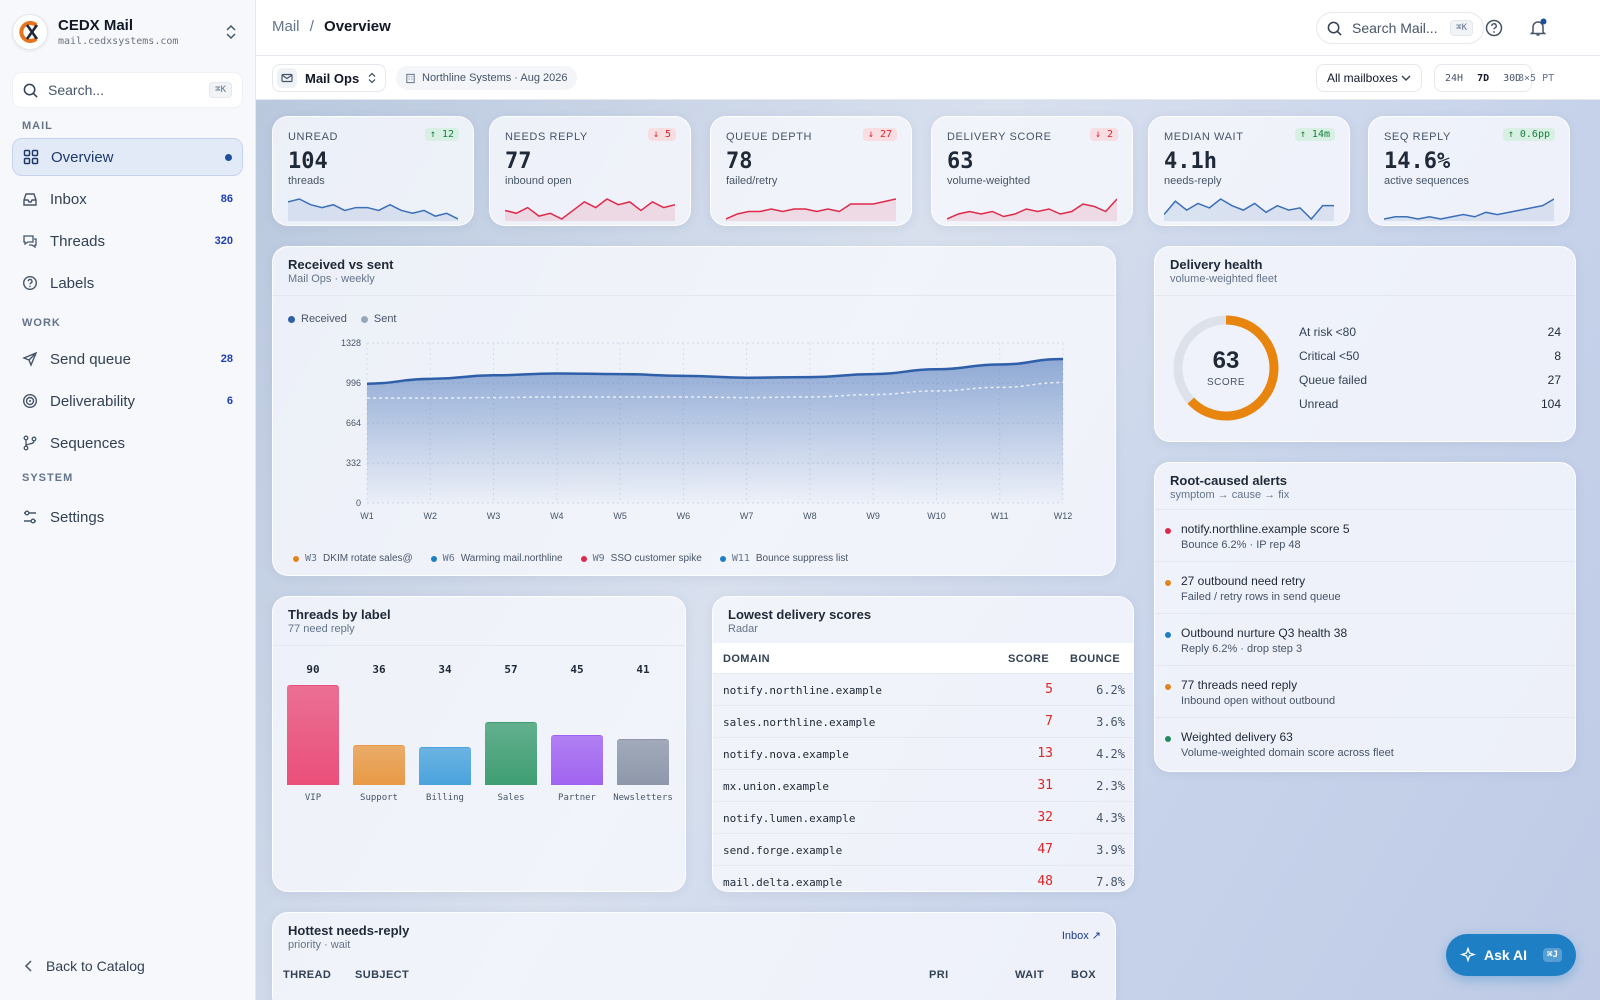 This screenshot has width=1600, height=1000. I want to click on health-stat-row: At risk <80 24, so click(1430, 332).